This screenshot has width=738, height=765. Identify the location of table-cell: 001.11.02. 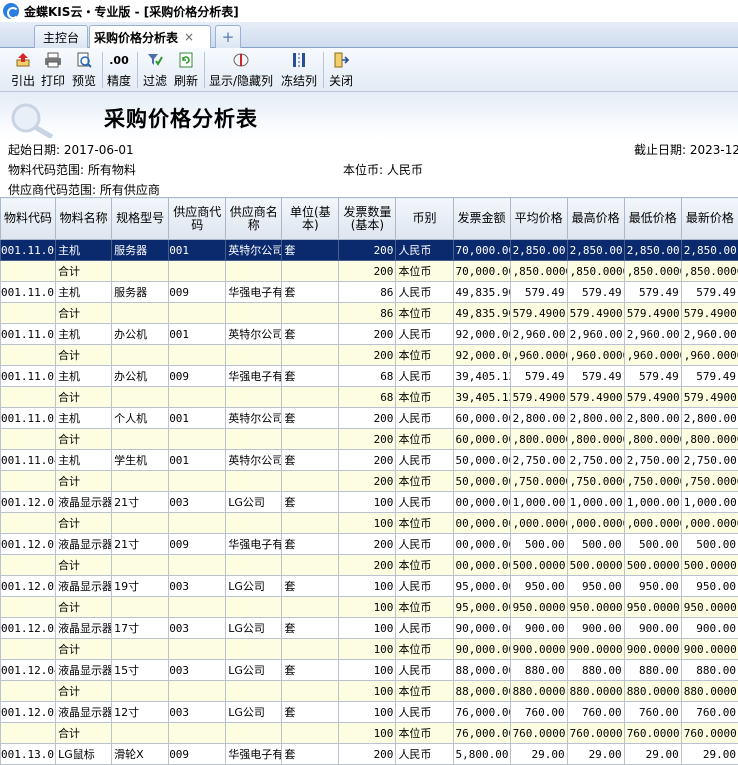
(28, 376).